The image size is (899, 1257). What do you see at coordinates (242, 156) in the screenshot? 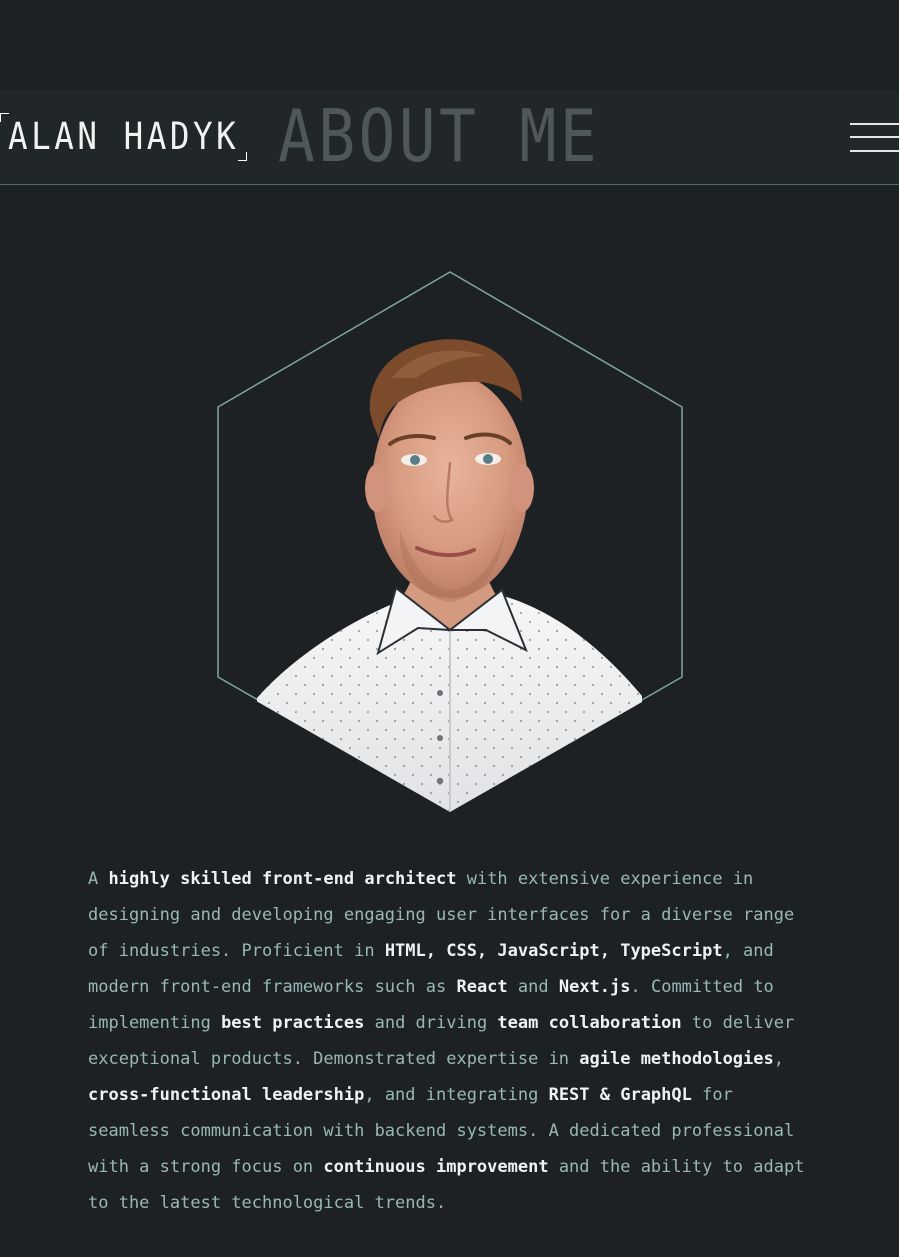
I see `brand-bracket-bottom-right` at bounding box center [242, 156].